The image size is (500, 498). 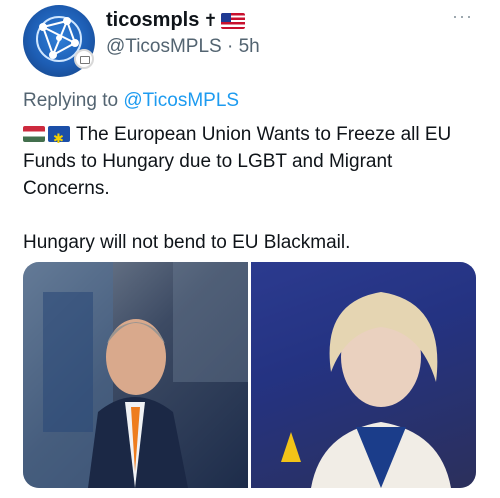 I want to click on cross-icon: ✝, so click(x=210, y=20).